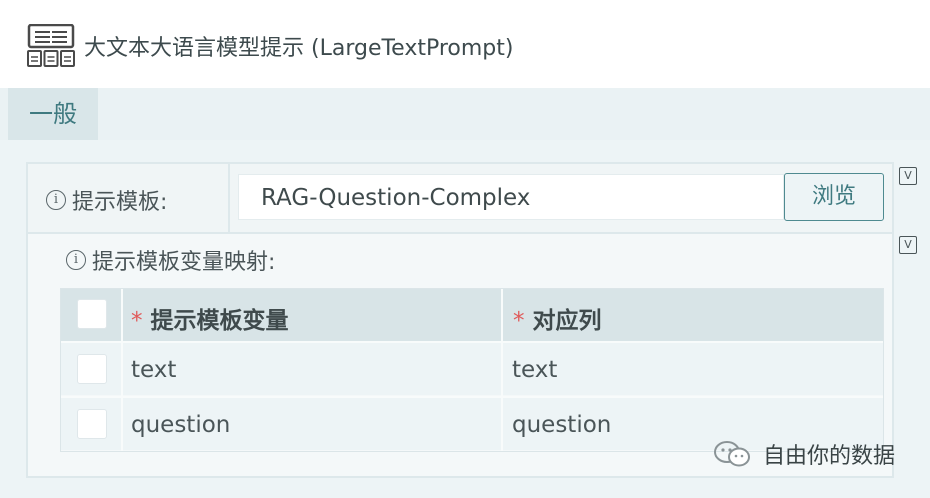 This screenshot has height=498, width=930. What do you see at coordinates (210, 318) in the screenshot?
I see `column-header-variable: * 提示模板变量` at bounding box center [210, 318].